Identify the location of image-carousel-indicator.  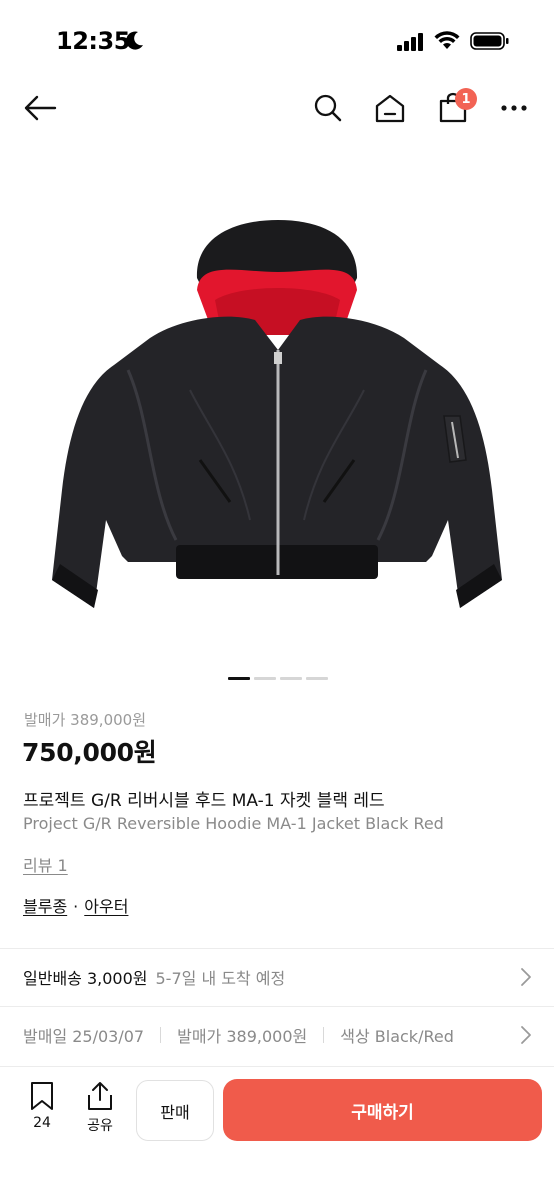
(278, 678).